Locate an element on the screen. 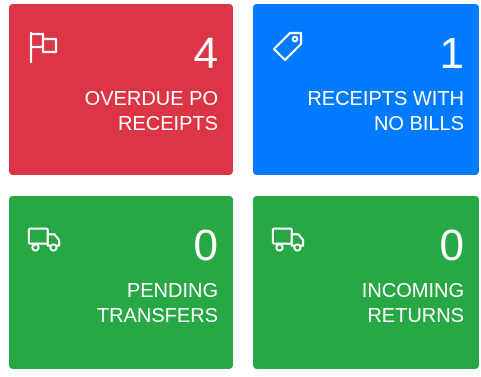  tile-label: INCOMING RETURNS is located at coordinates (364, 304).